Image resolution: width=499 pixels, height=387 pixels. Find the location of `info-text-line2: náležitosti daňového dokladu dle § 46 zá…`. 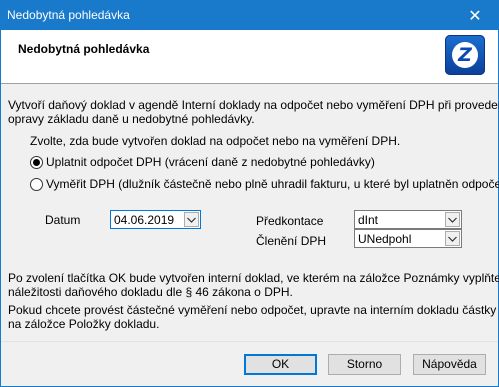

info-text-line2: náležitosti daňového dokladu dle § 46 zá… is located at coordinates (150, 292).